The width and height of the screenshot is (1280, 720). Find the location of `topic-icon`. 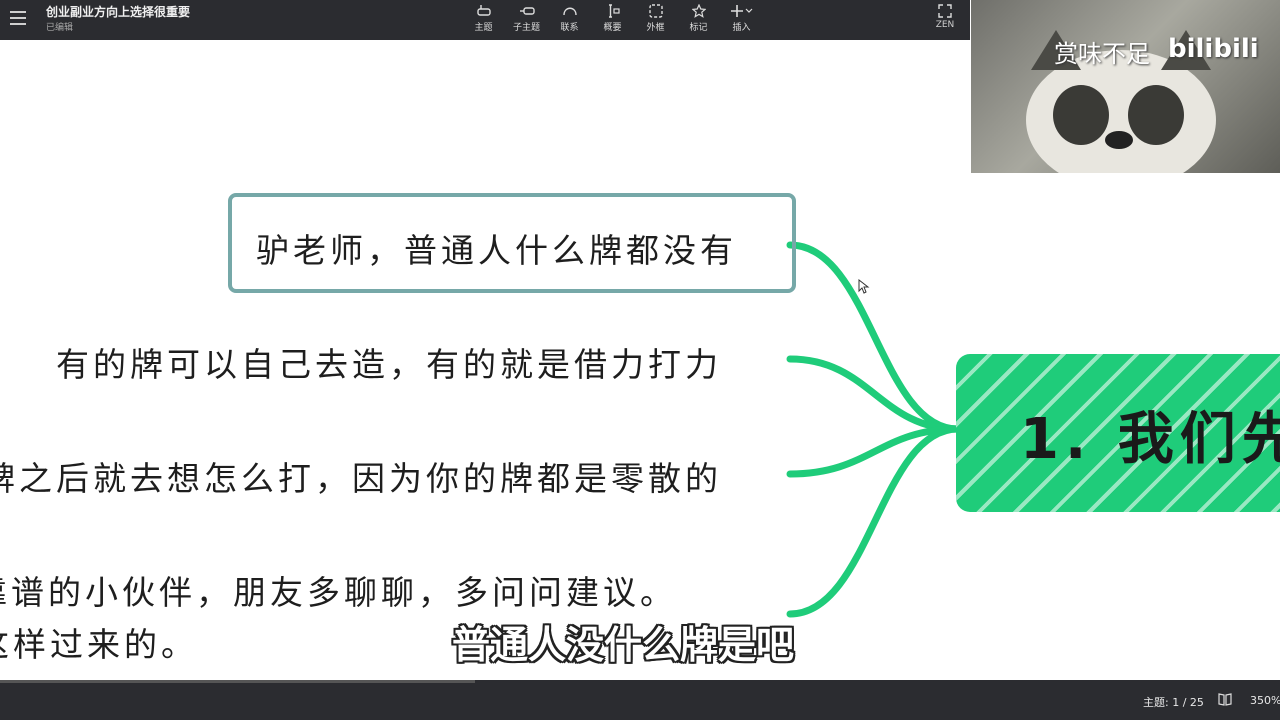

topic-icon is located at coordinates (483, 10).